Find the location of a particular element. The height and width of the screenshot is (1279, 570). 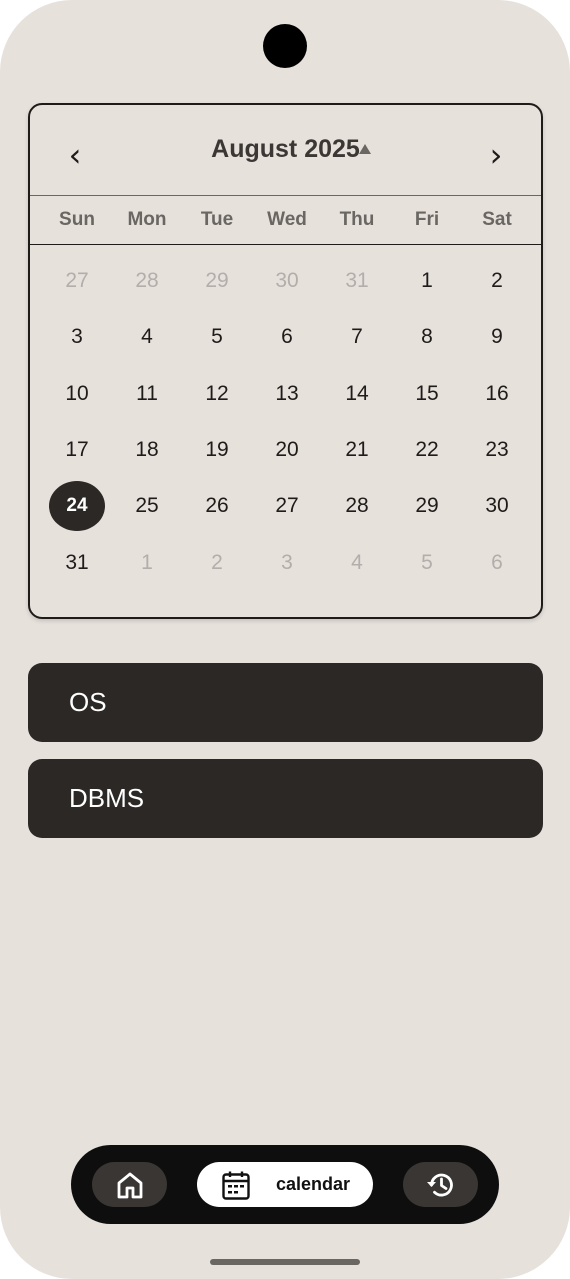

subject-card-dbms: DBMS is located at coordinates (285, 798).